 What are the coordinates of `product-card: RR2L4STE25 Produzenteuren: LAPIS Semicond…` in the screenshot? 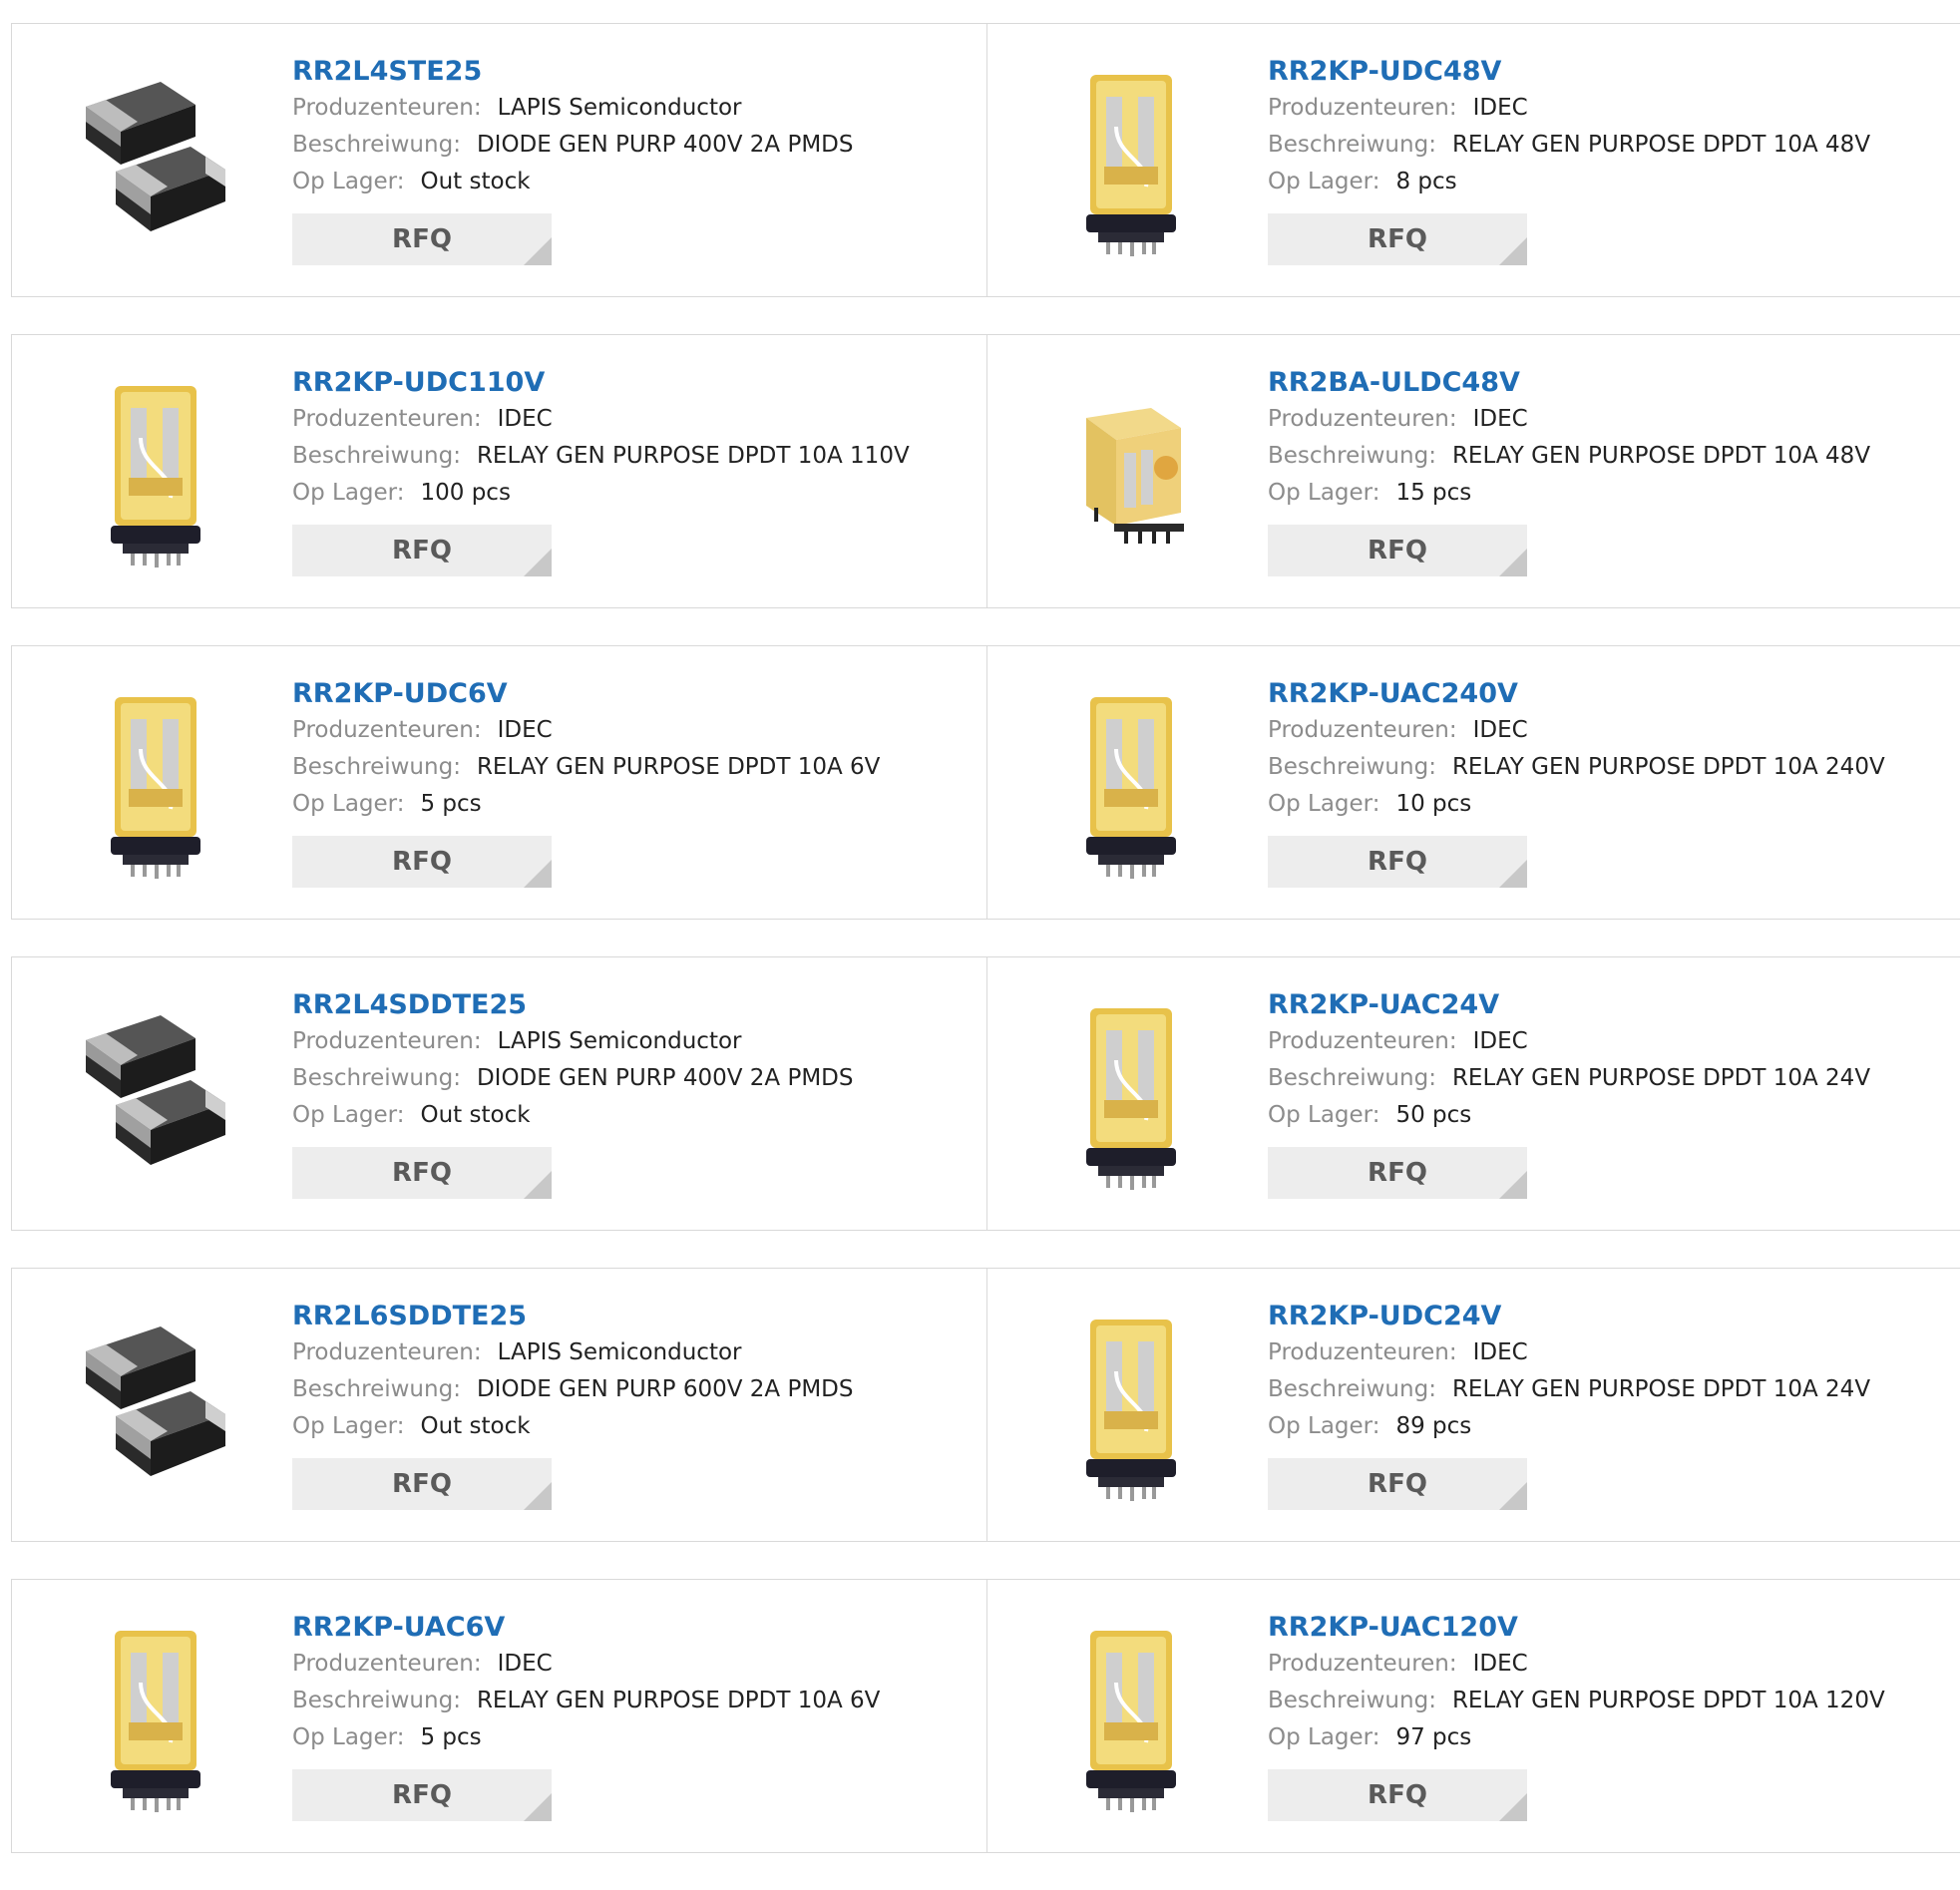 It's located at (500, 160).